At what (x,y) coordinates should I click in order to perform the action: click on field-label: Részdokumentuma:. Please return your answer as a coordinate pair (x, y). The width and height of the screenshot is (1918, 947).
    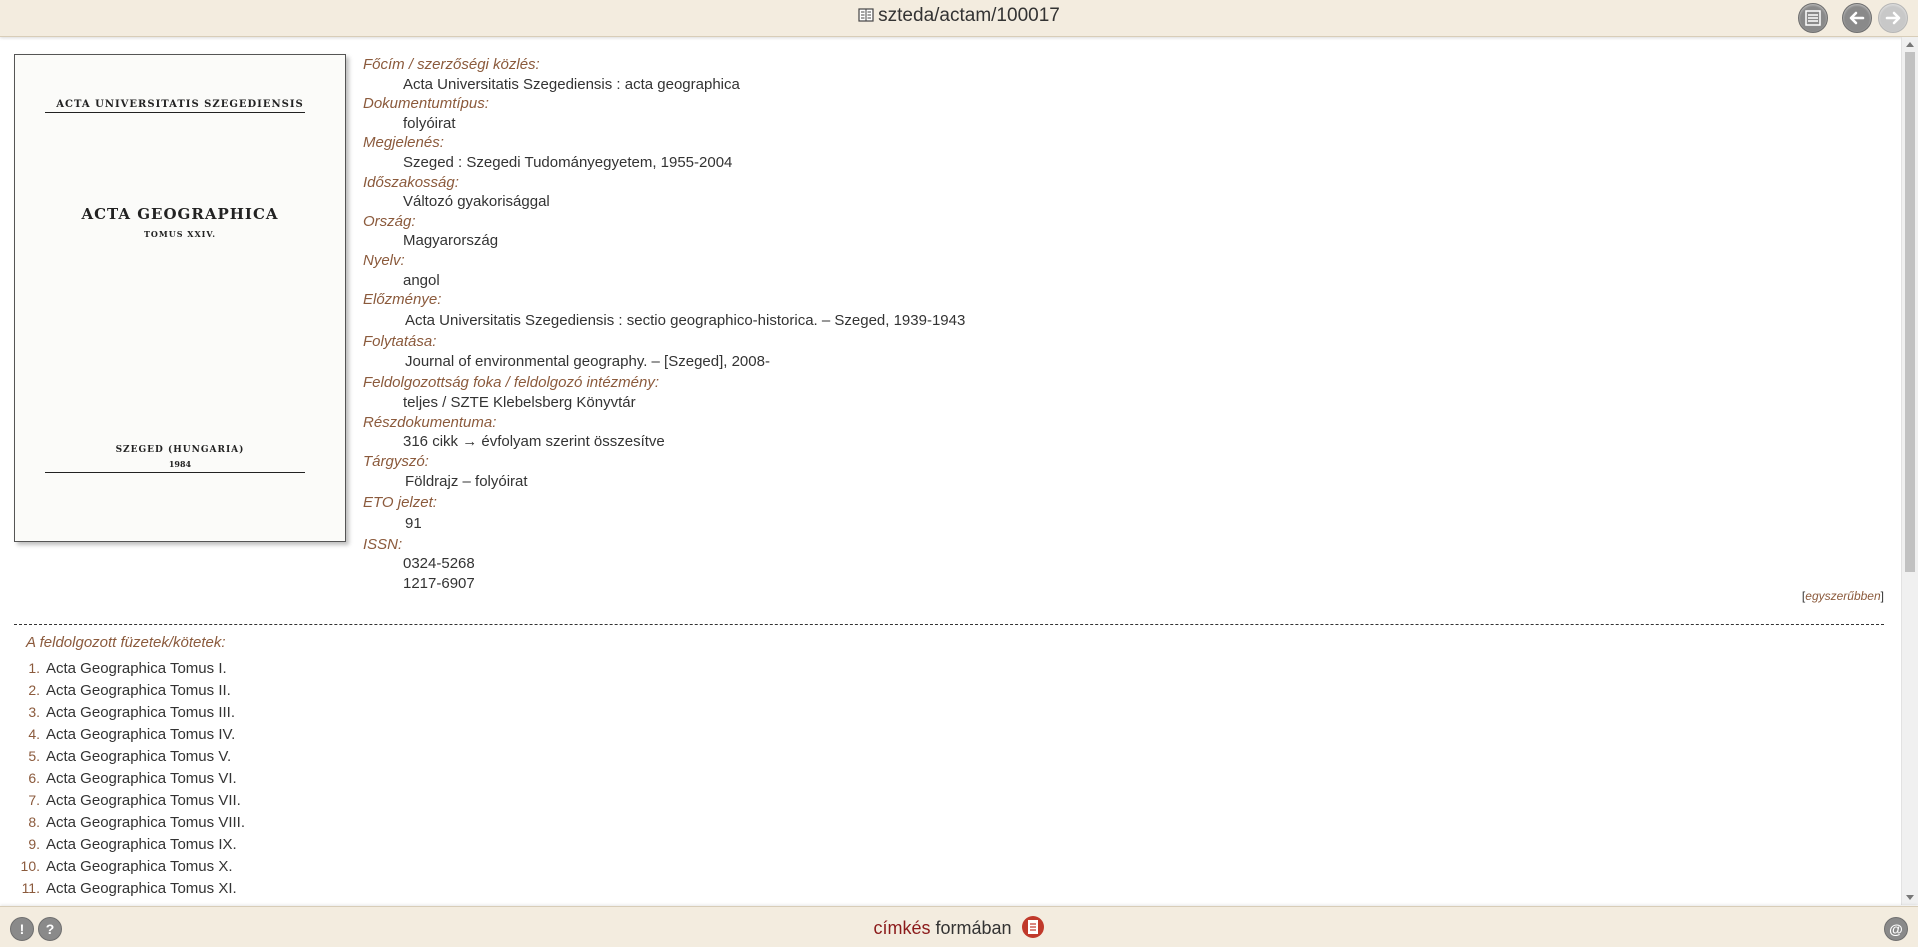
    Looking at the image, I should click on (430, 422).